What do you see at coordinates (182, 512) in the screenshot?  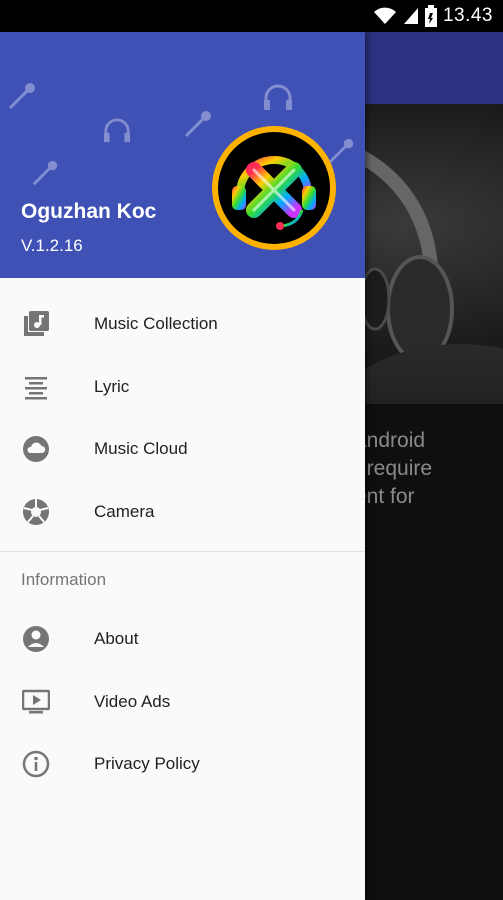 I see `menu-item-camera: Camera` at bounding box center [182, 512].